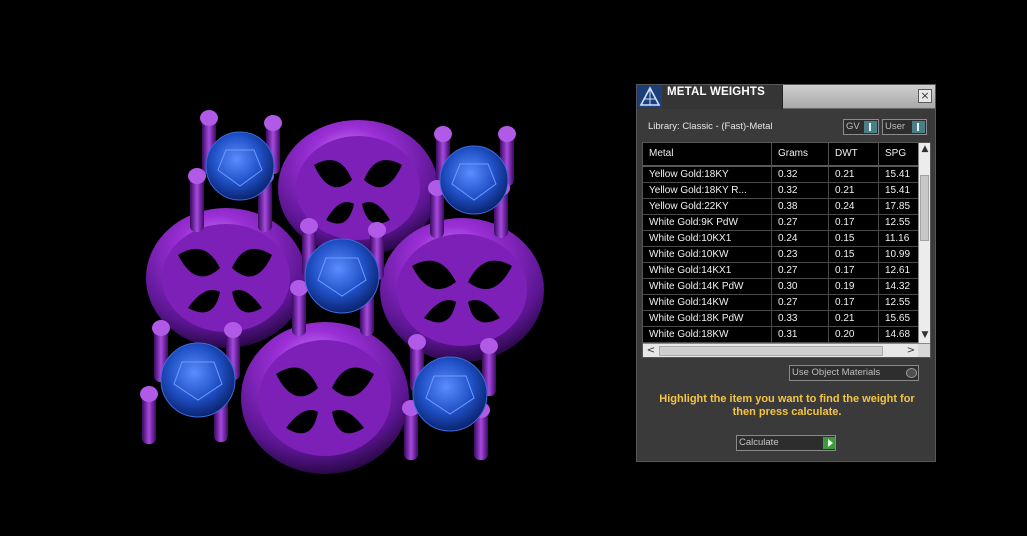 This screenshot has height=536, width=1027. Describe the element at coordinates (898, 318) in the screenshot. I see `table-cell-spg: 15.65` at that location.